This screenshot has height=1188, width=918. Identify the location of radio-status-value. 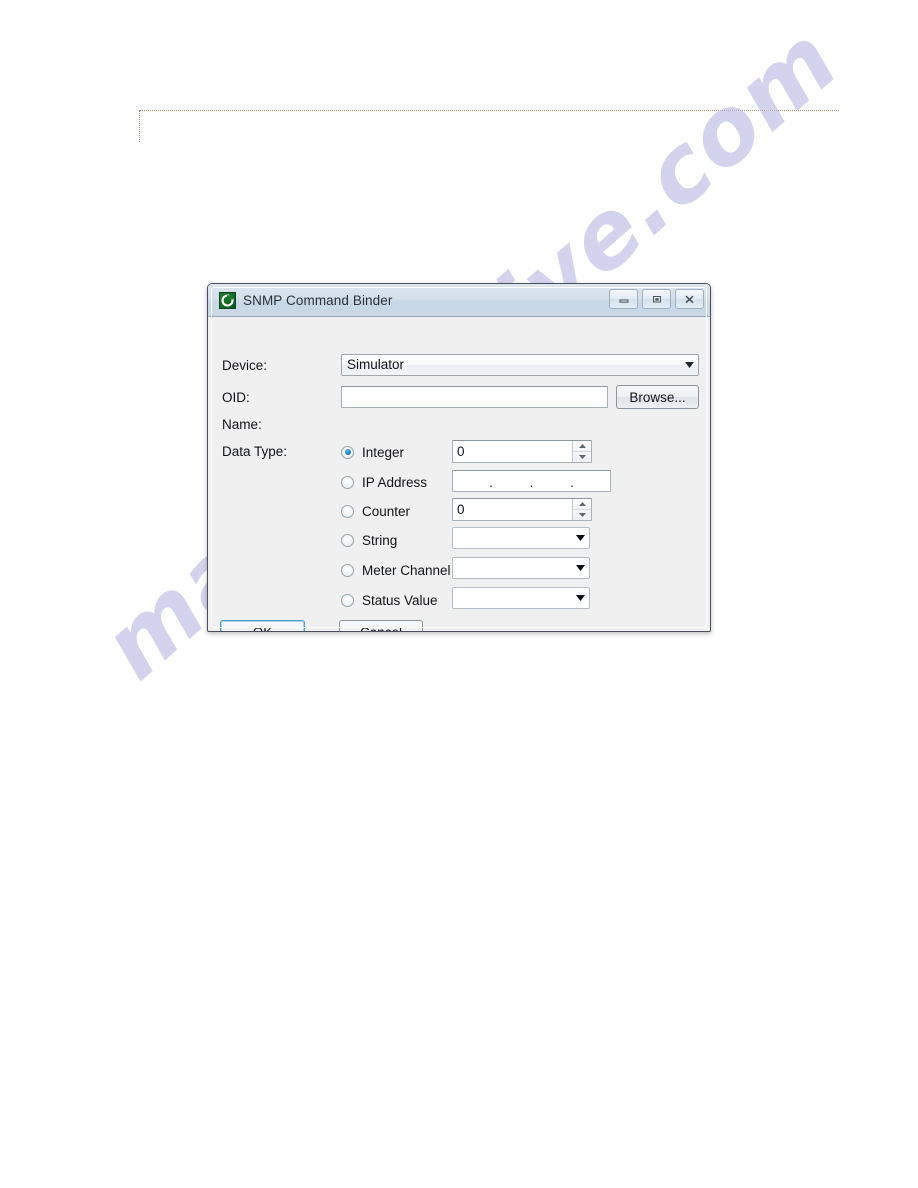
(347, 600).